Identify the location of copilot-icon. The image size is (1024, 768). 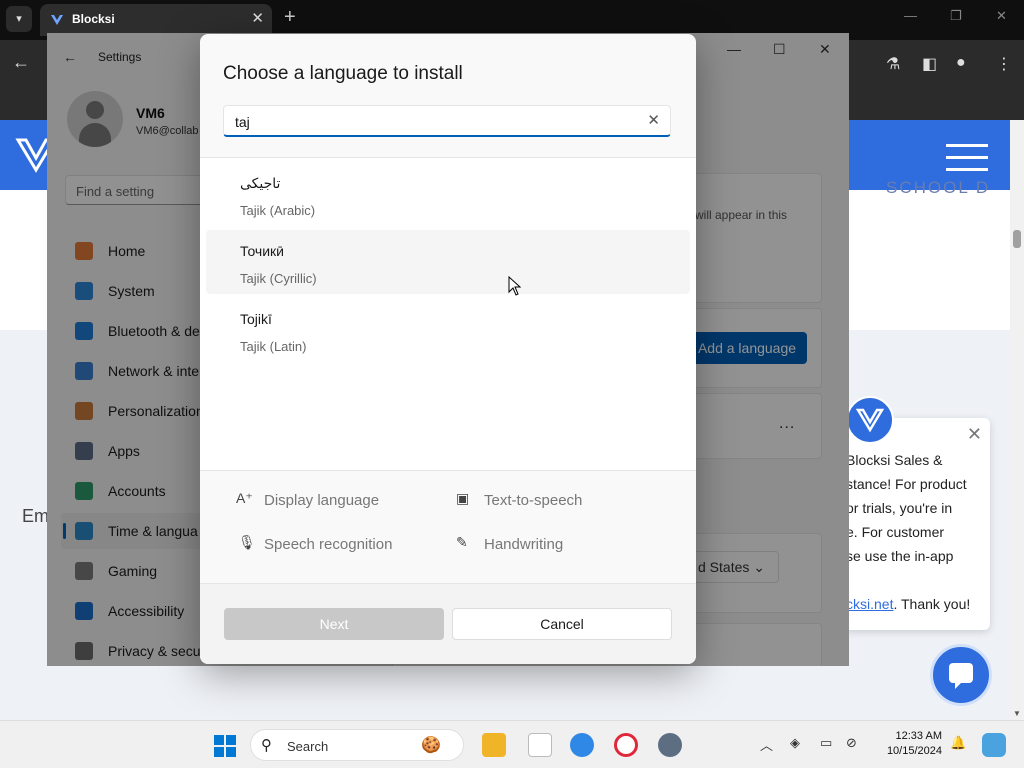
(994, 745).